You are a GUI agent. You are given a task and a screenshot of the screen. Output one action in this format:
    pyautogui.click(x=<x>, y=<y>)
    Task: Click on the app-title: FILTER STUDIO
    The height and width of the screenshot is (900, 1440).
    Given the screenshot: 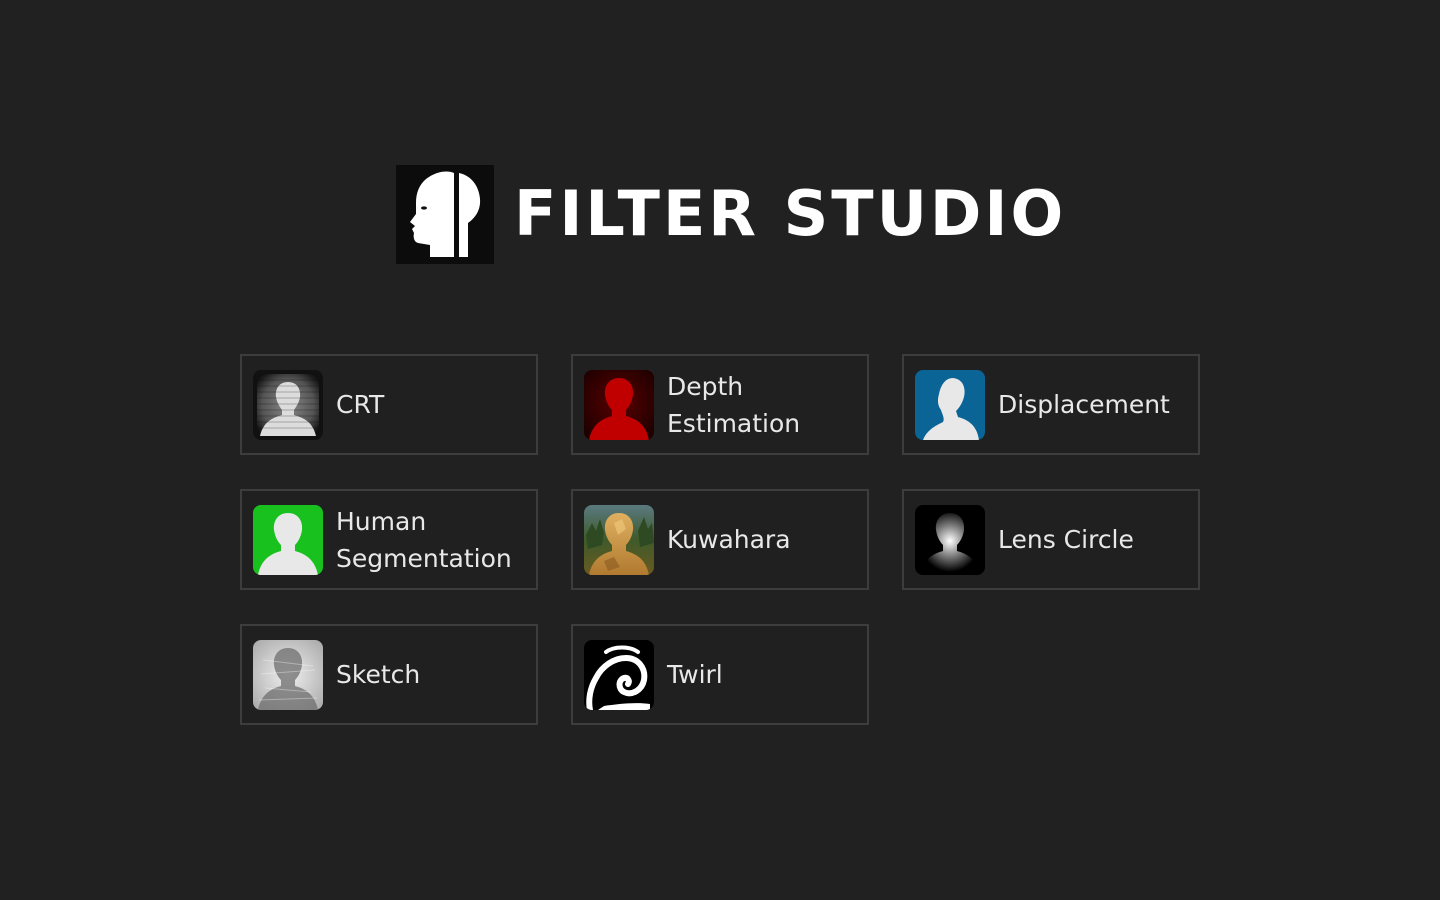 What is the action you would take?
    pyautogui.click(x=790, y=213)
    